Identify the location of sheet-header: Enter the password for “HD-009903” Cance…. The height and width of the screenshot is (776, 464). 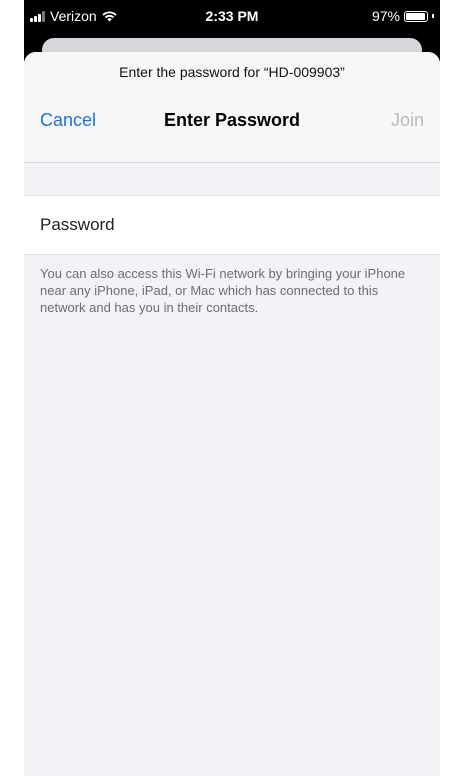
(232, 107).